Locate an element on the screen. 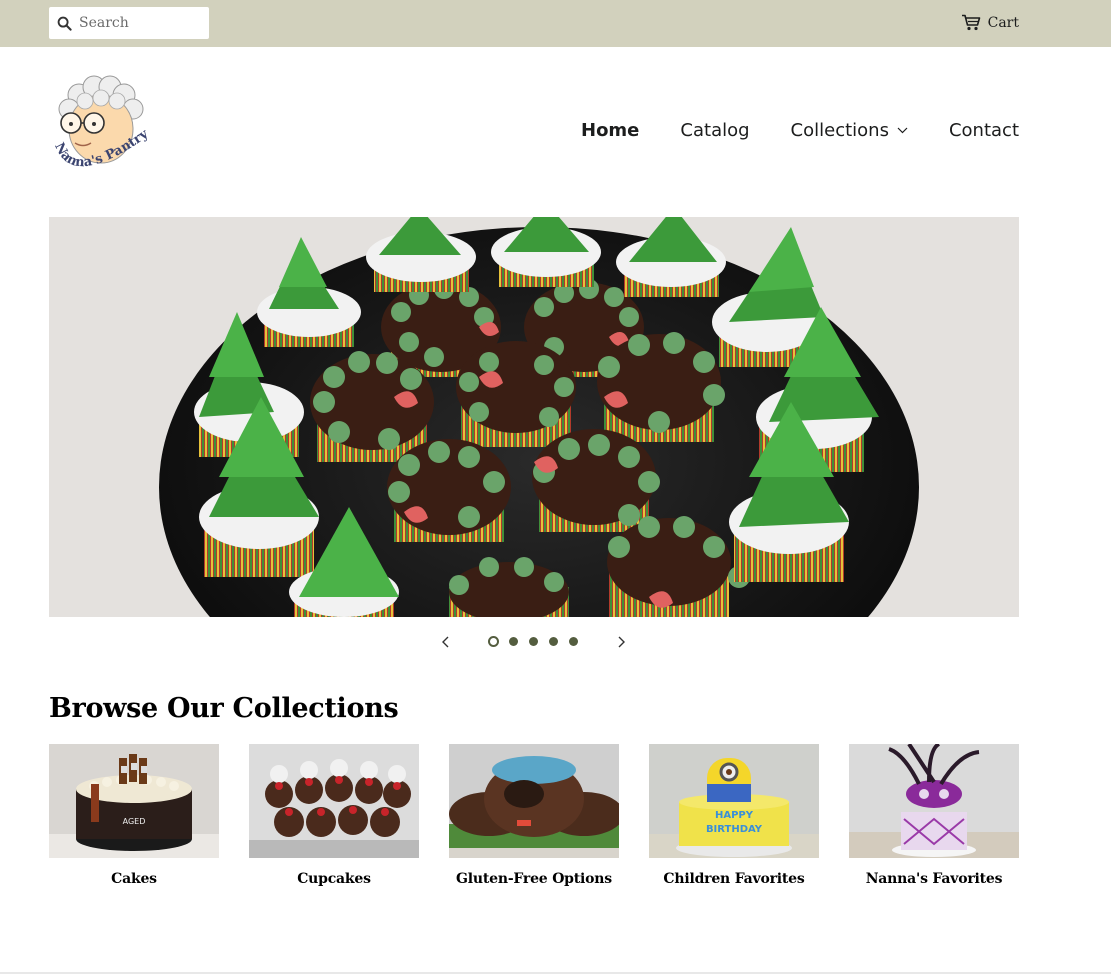 This screenshot has width=1111, height=974. collection-label-gluten-free: Gluten-Free Options is located at coordinates (534, 879).